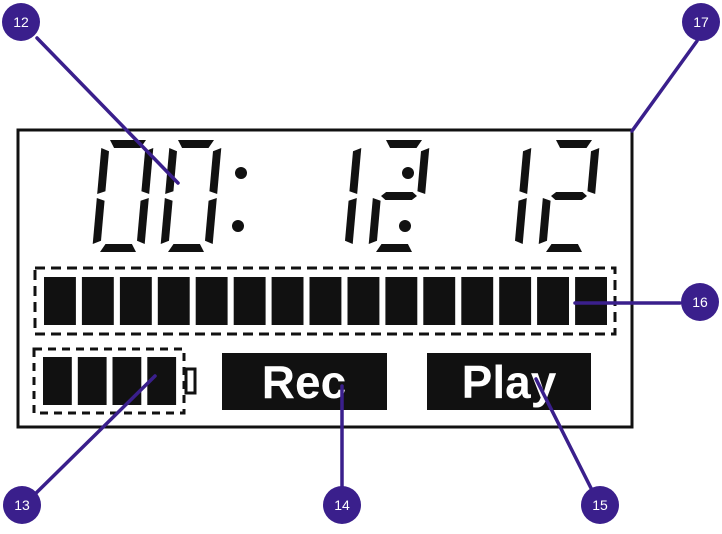 The image size is (722, 534). I want to click on callout-15-label: 15, so click(600, 505).